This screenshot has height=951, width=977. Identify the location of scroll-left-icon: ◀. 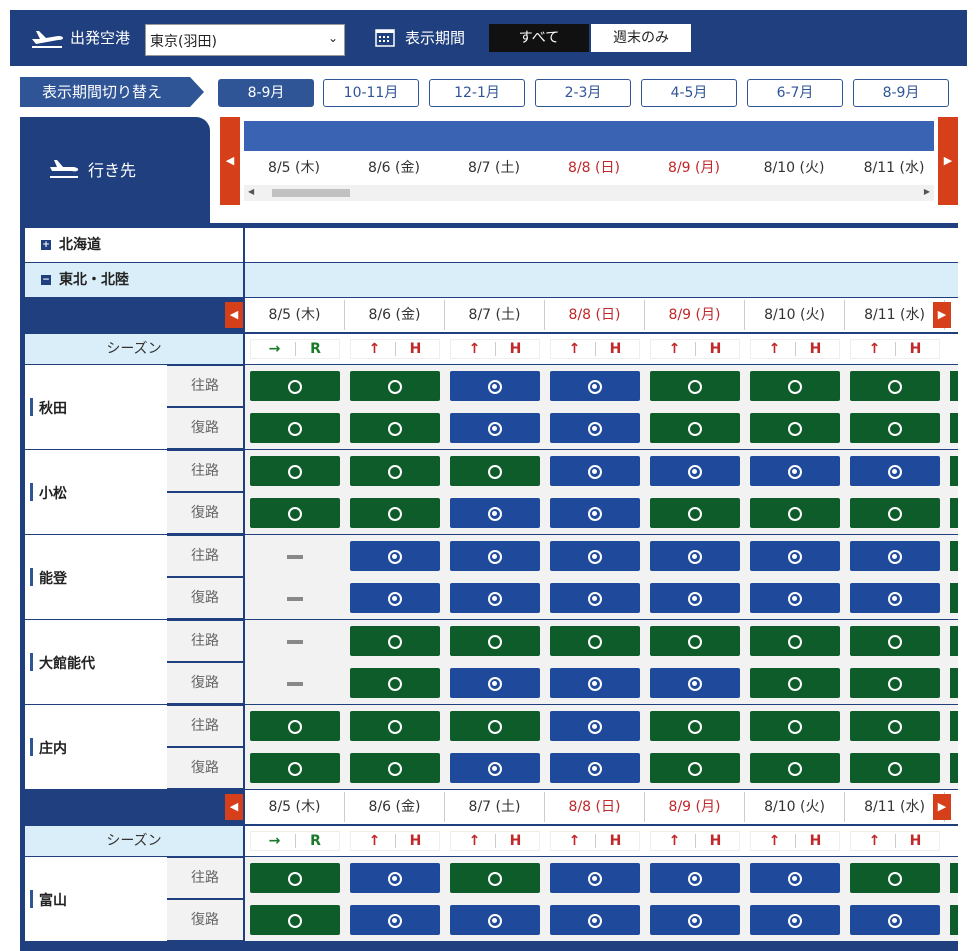
(251, 191).